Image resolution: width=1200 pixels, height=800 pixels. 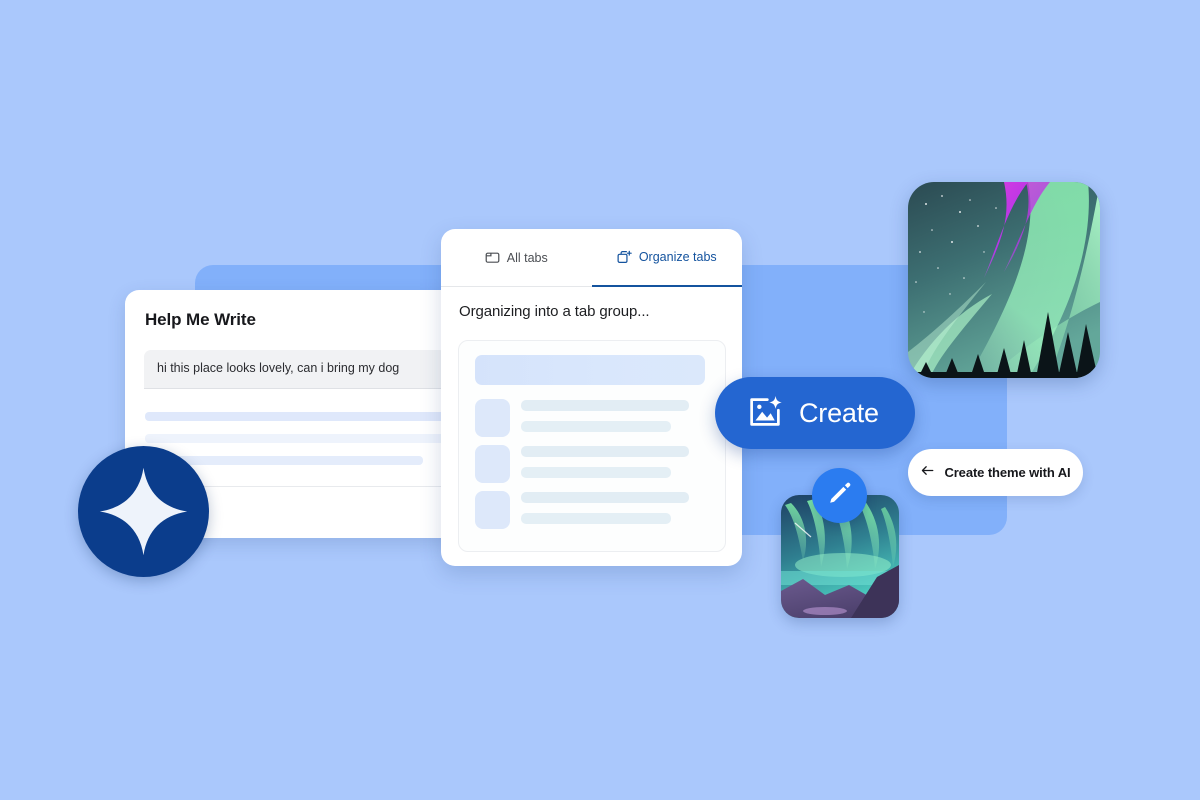 I want to click on browser-tab-icon, so click(x=492, y=257).